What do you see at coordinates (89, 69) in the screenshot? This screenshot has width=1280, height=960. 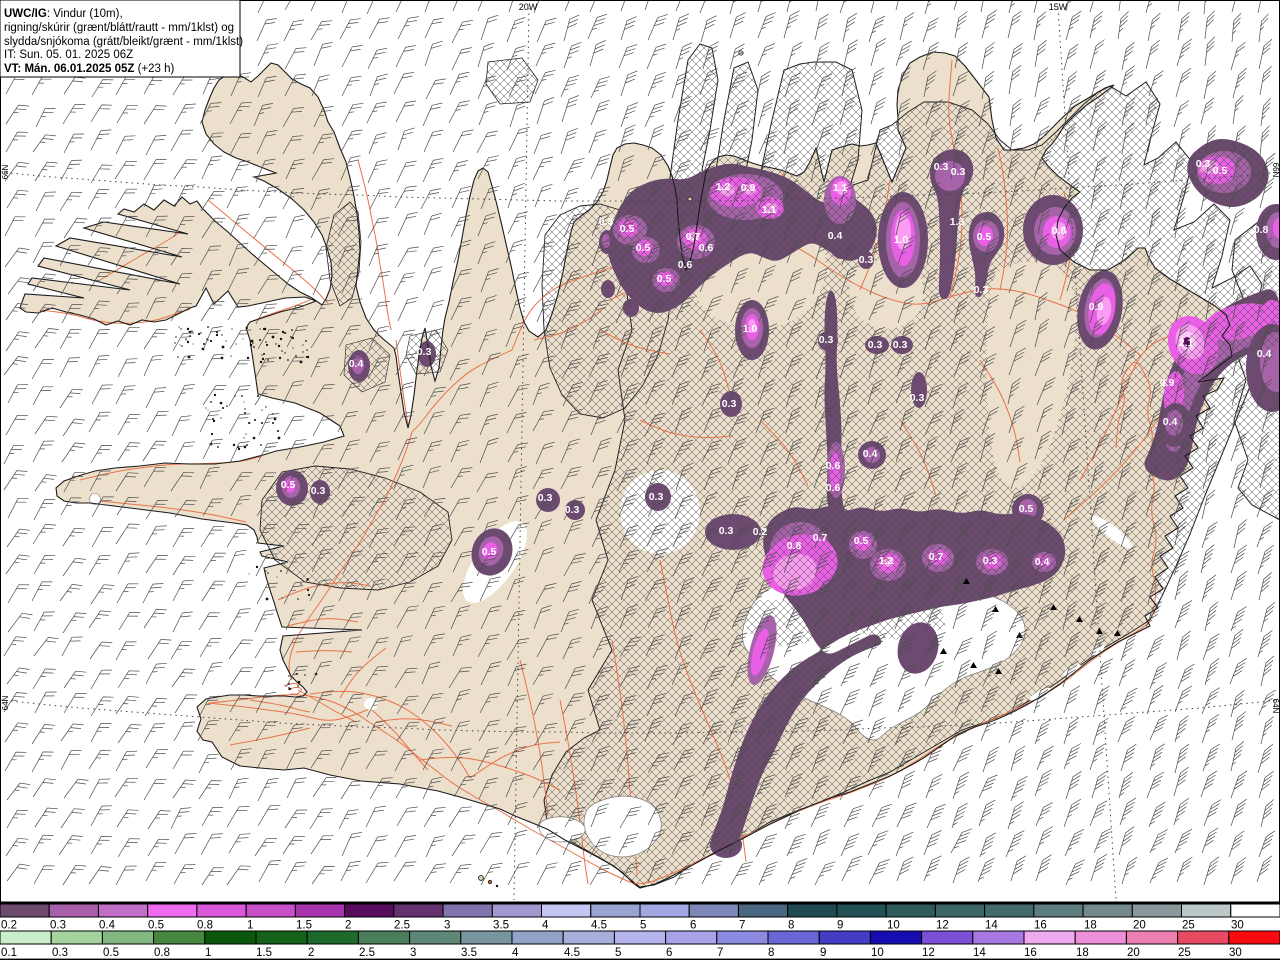 I see `svg-text:VT: Mán. 06.01.2025 05Z (+23 h: VT: Mán. 06.01.2025 05Z (+23 h)` at bounding box center [89, 69].